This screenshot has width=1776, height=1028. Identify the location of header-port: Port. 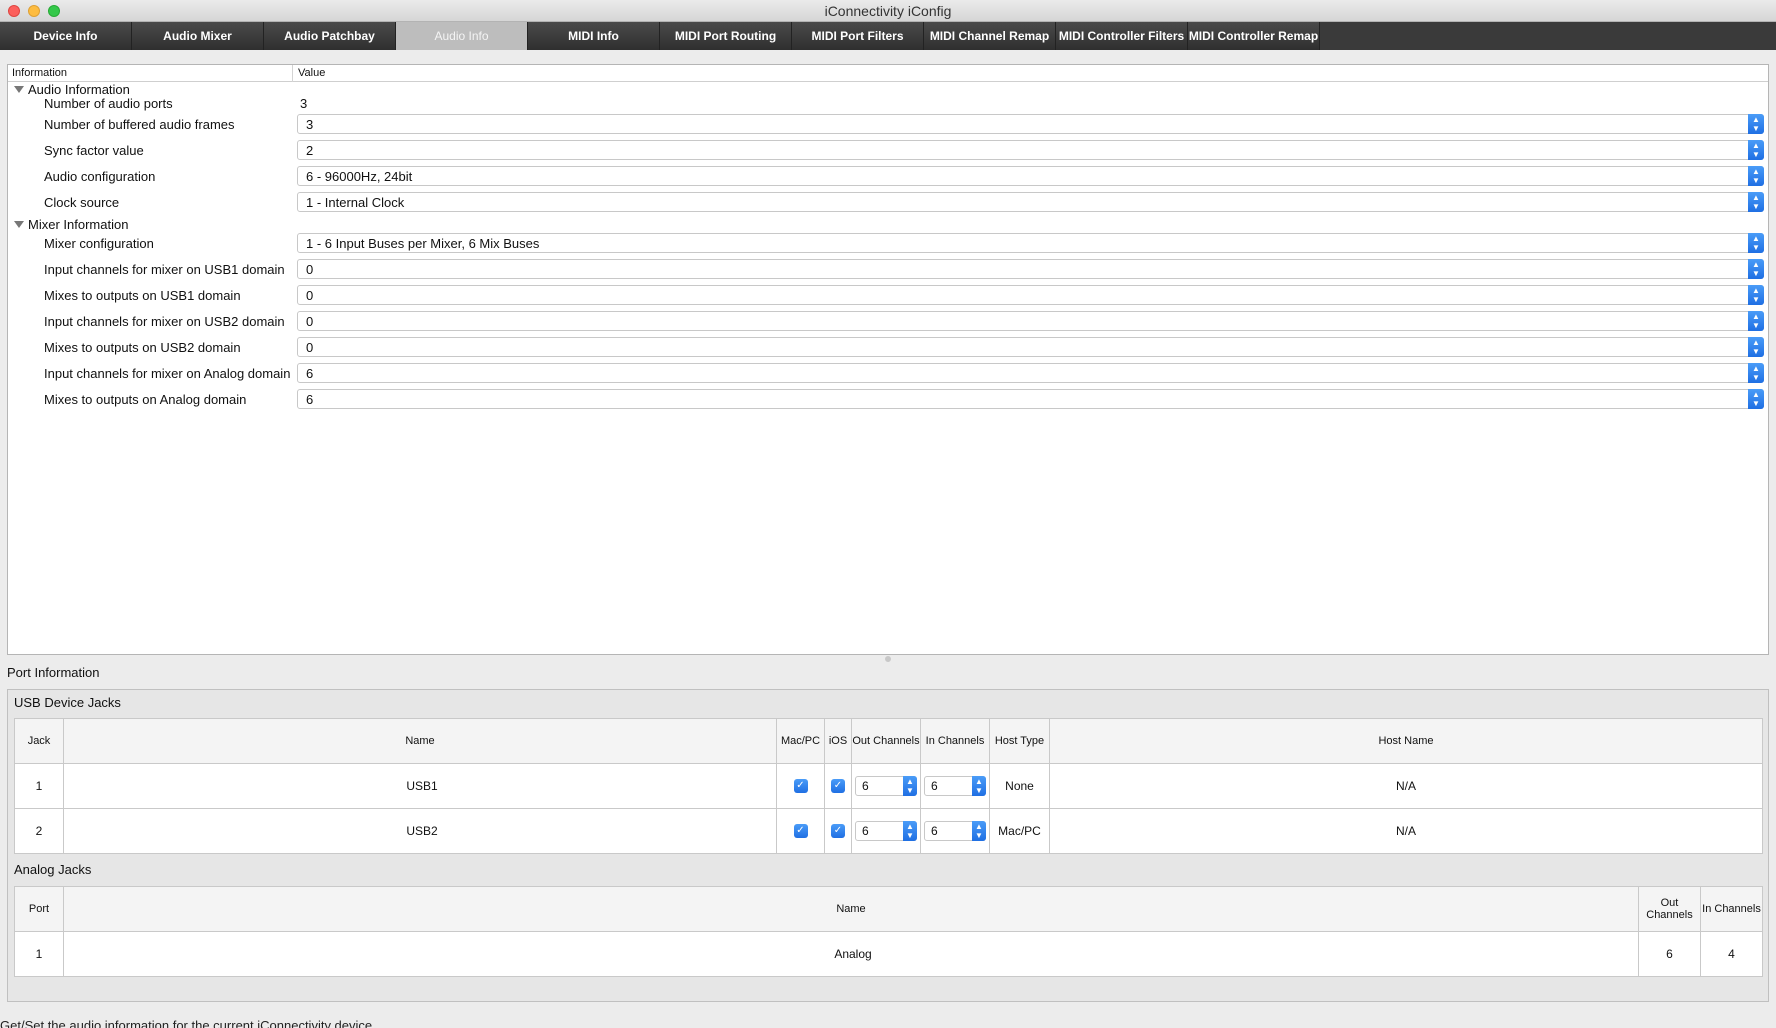
(39, 909).